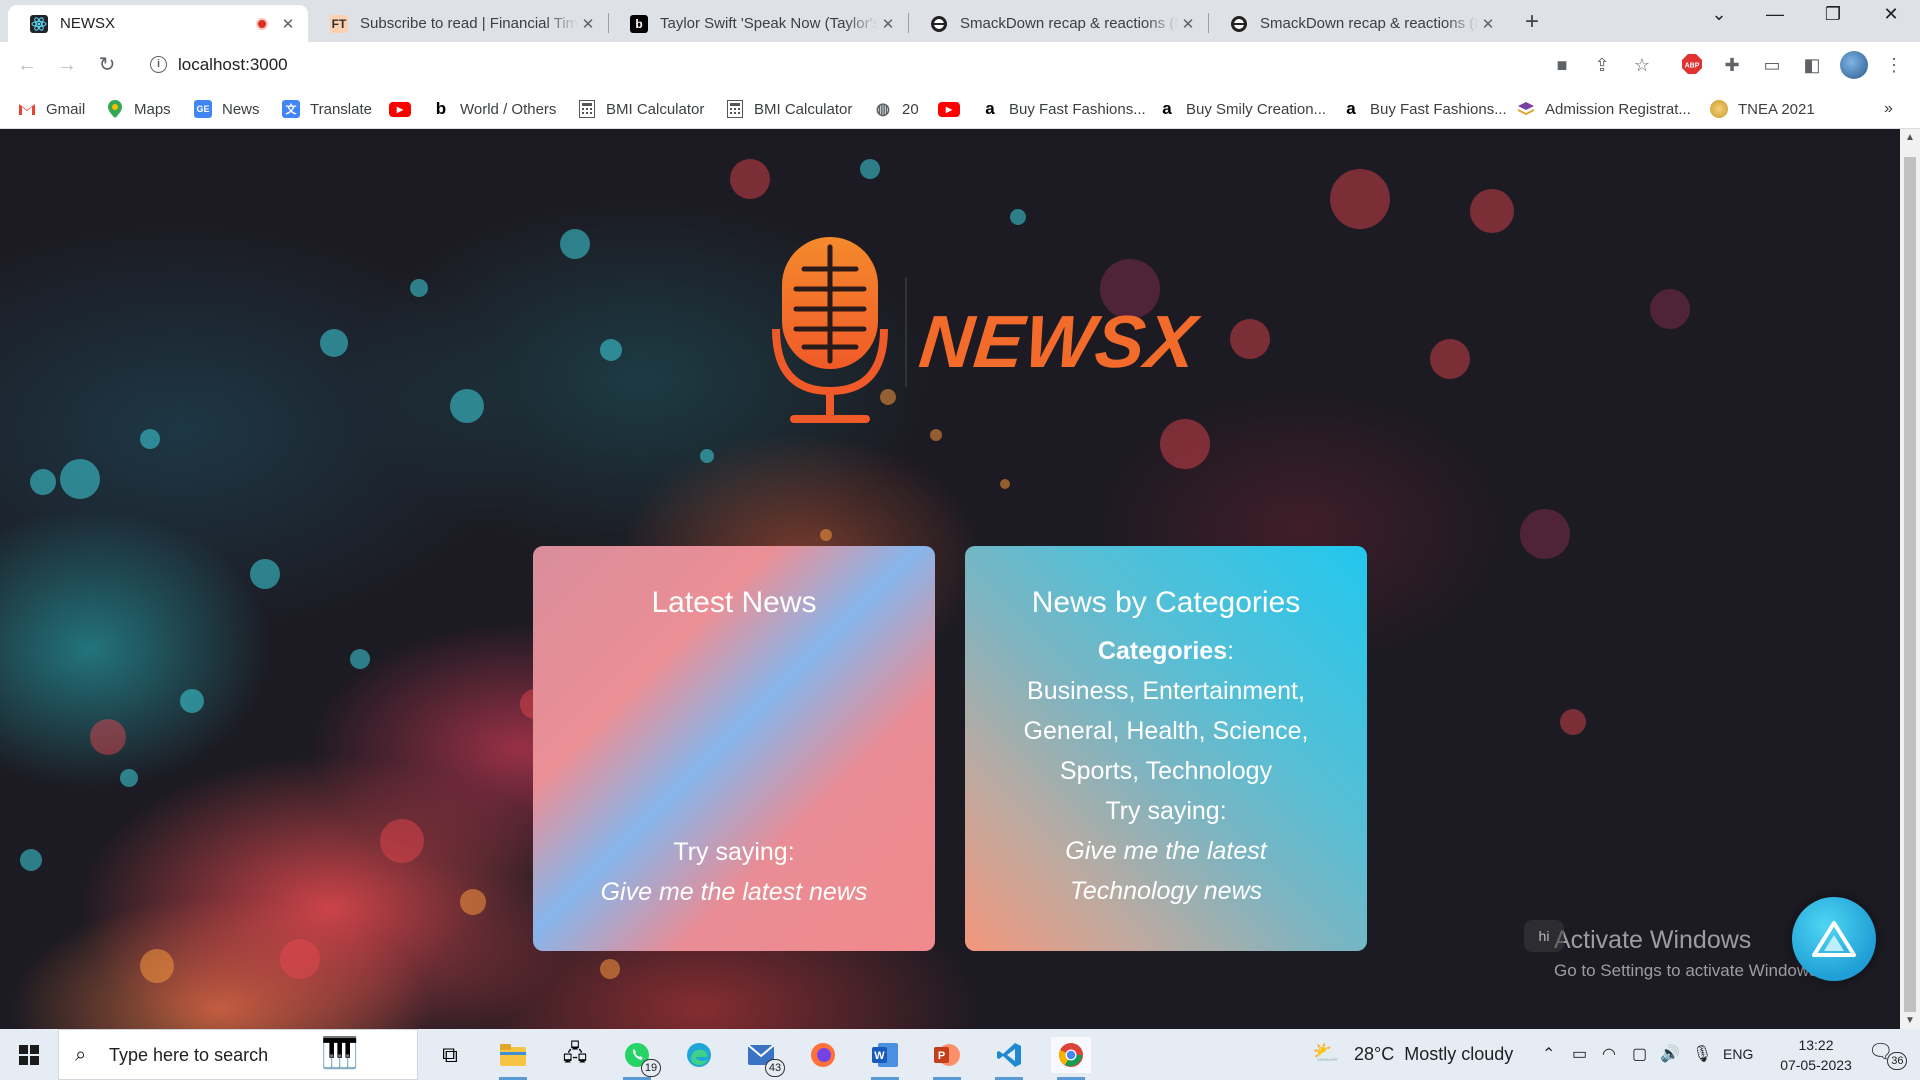  What do you see at coordinates (513, 1058) in the screenshot?
I see `file-explorer-icon` at bounding box center [513, 1058].